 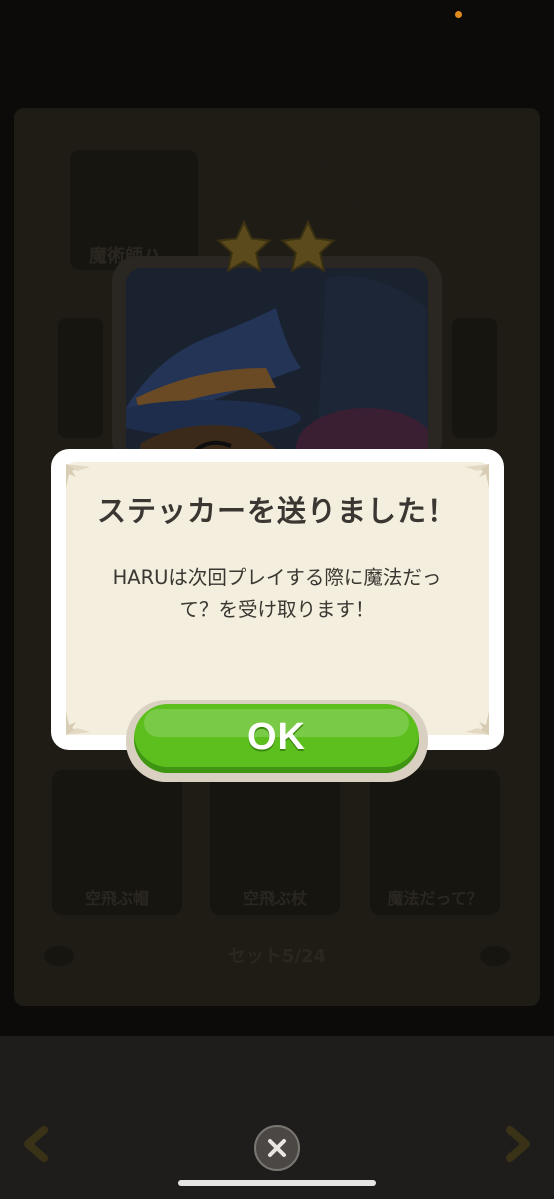 I want to click on bg-sticker-card-left, so click(x=80, y=378).